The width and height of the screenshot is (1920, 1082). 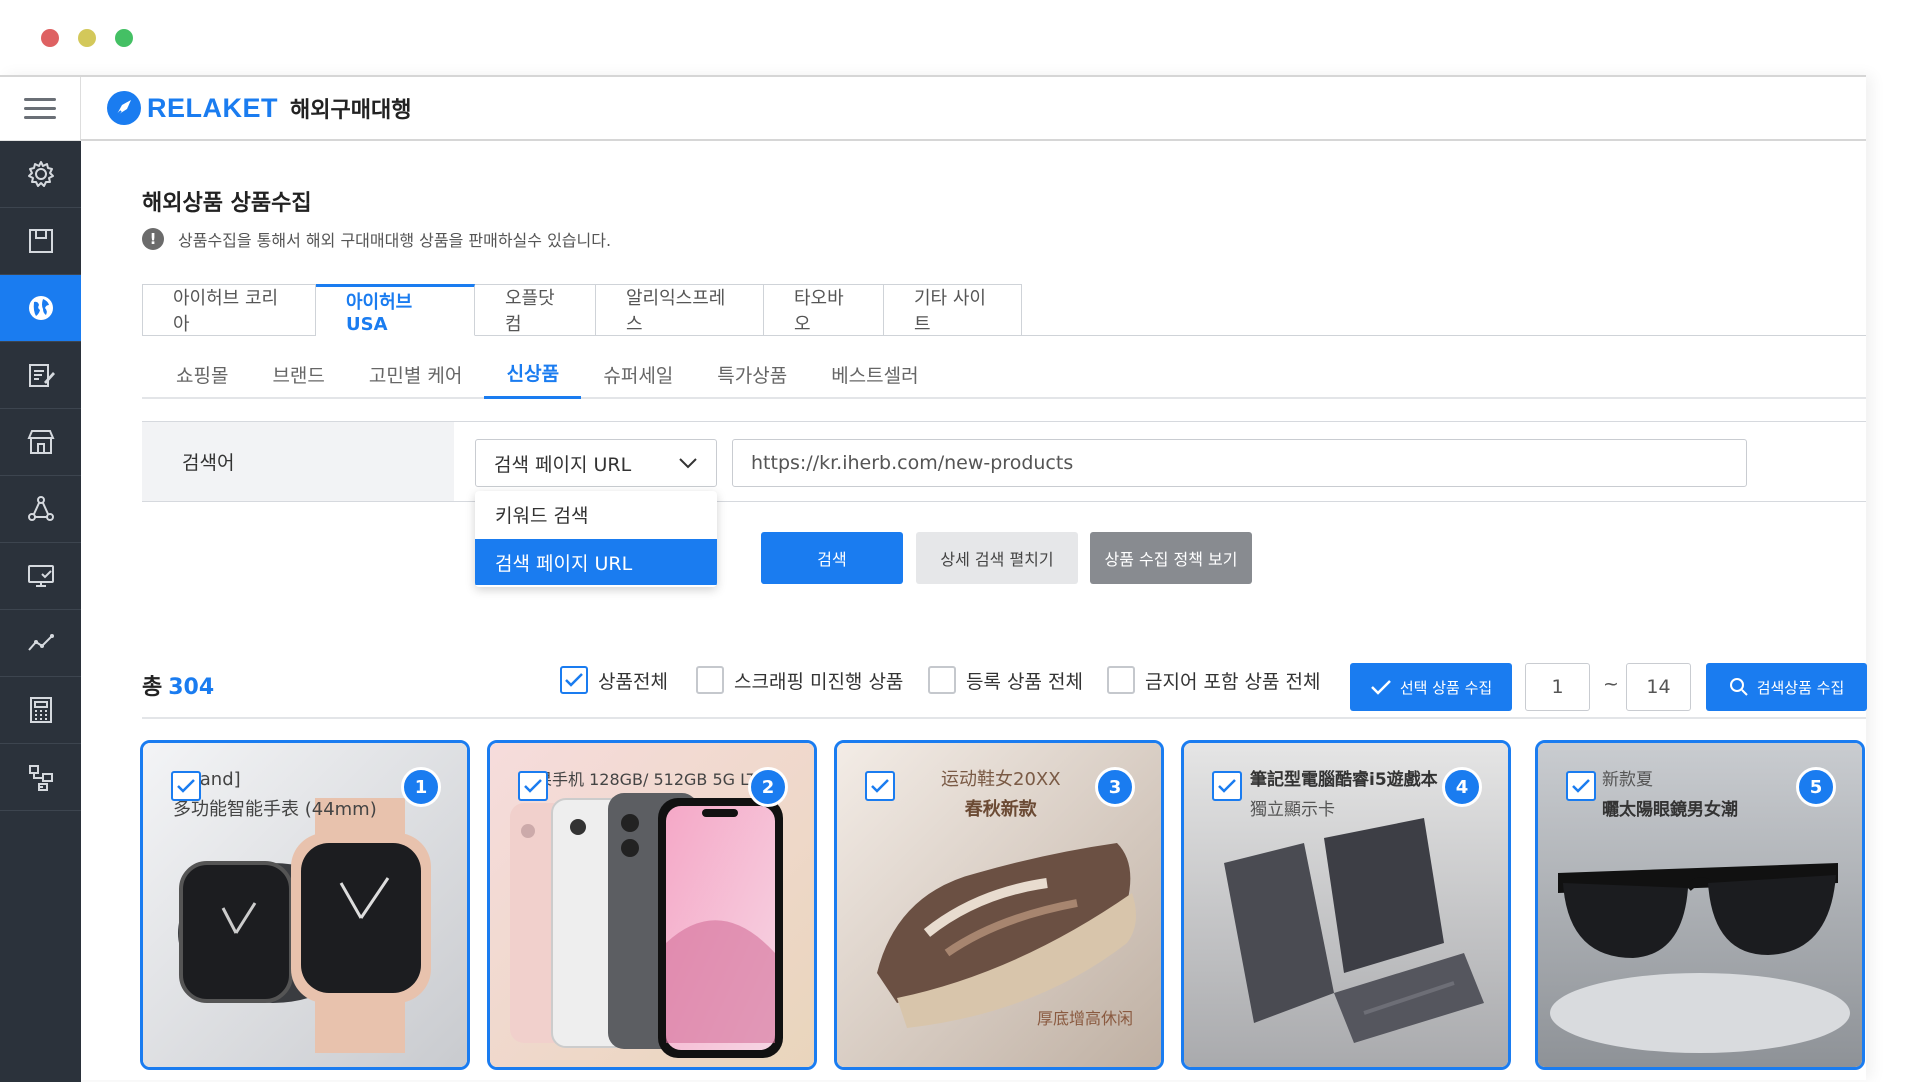 I want to click on search-url-input, so click(x=1239, y=463).